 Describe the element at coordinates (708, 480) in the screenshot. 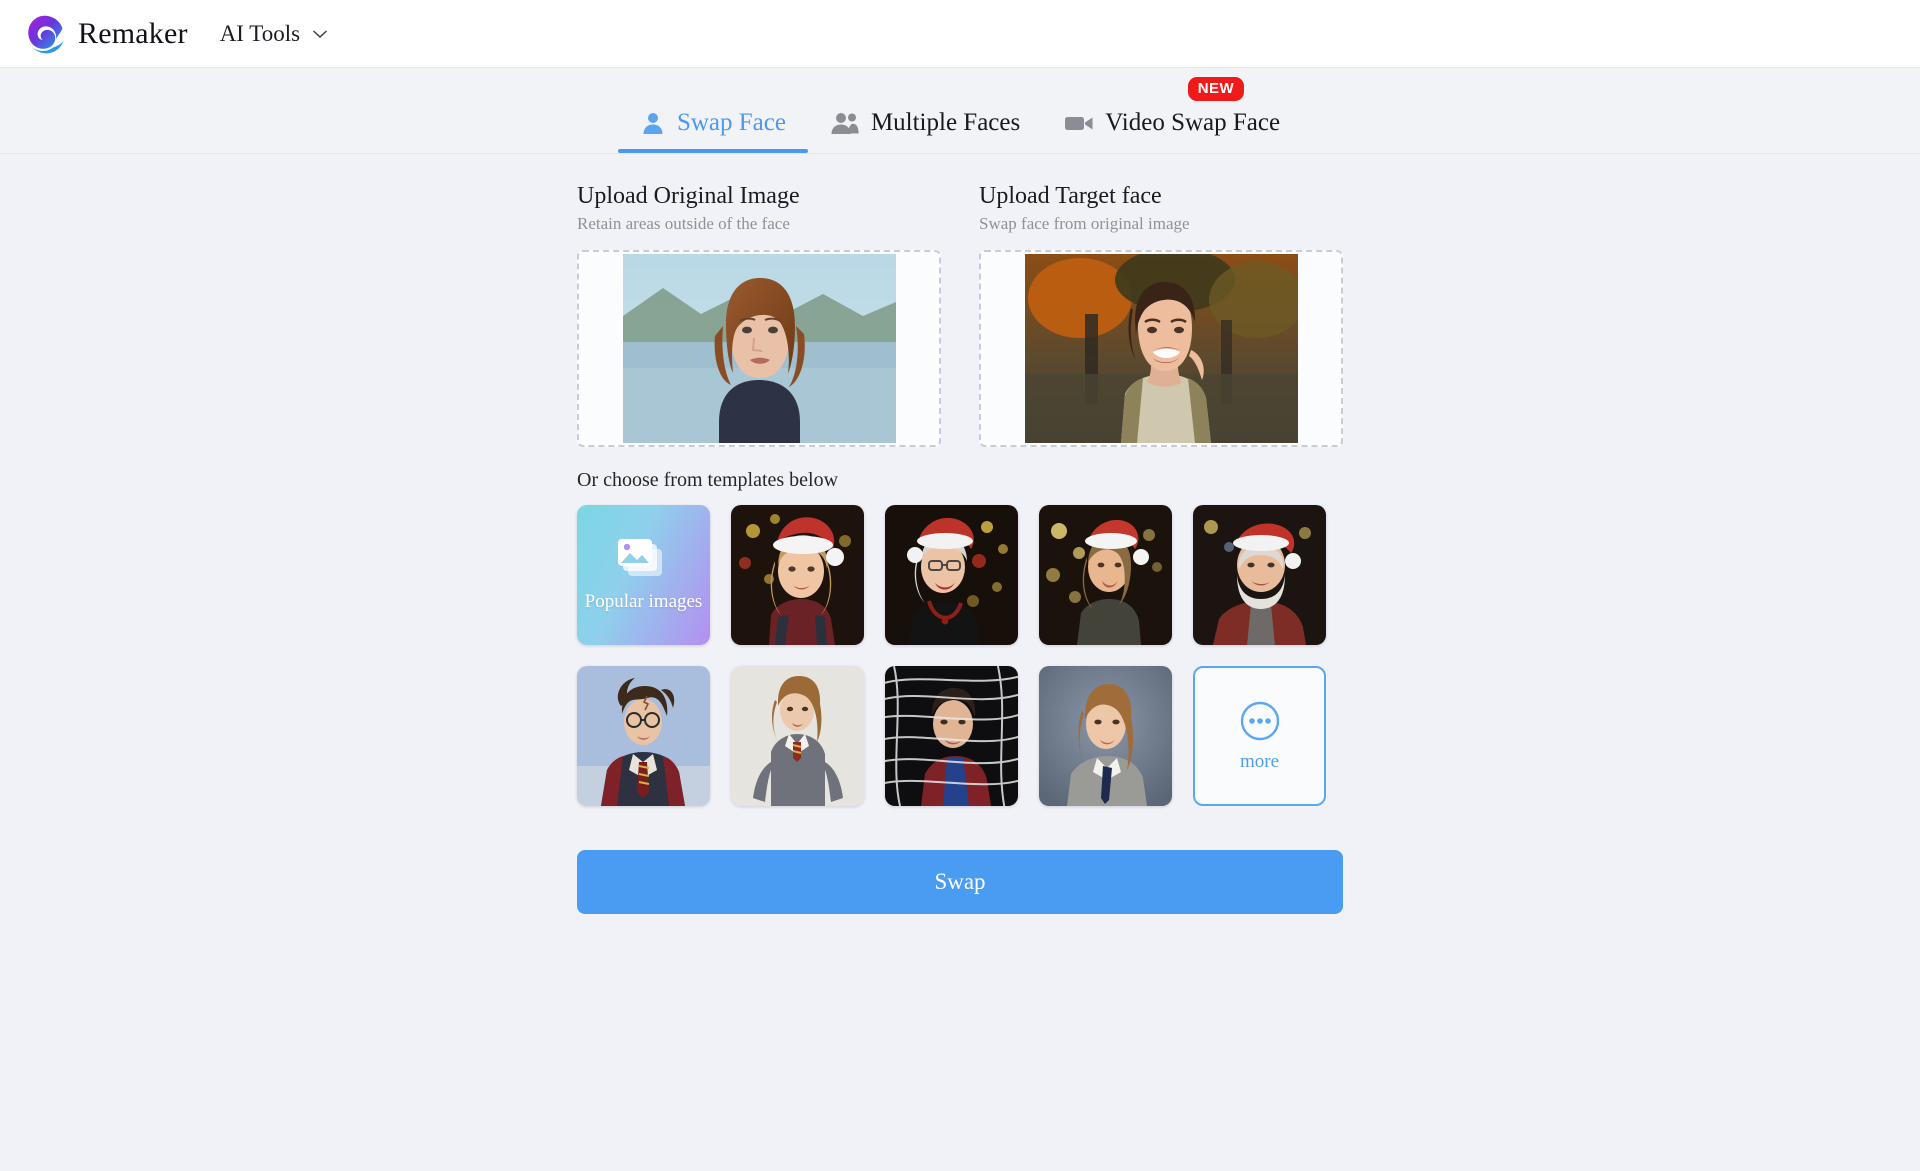

I see `templates-label: Or choose from templates below` at that location.